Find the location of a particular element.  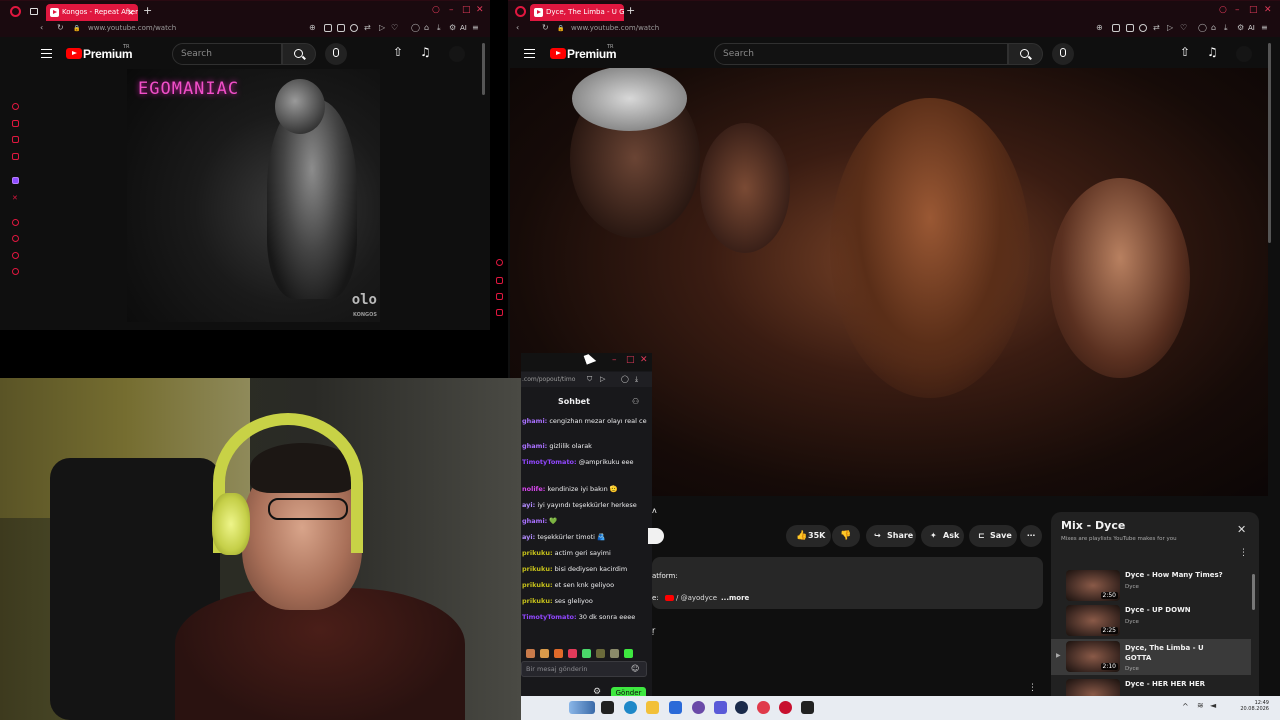

tab-list-icon is located at coordinates (34, 11).